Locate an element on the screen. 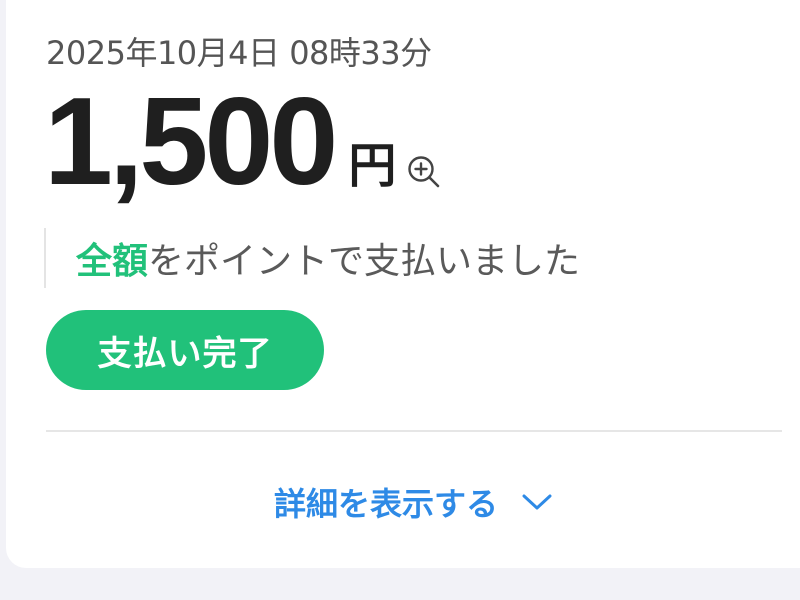 The height and width of the screenshot is (600, 800). divider is located at coordinates (414, 431).